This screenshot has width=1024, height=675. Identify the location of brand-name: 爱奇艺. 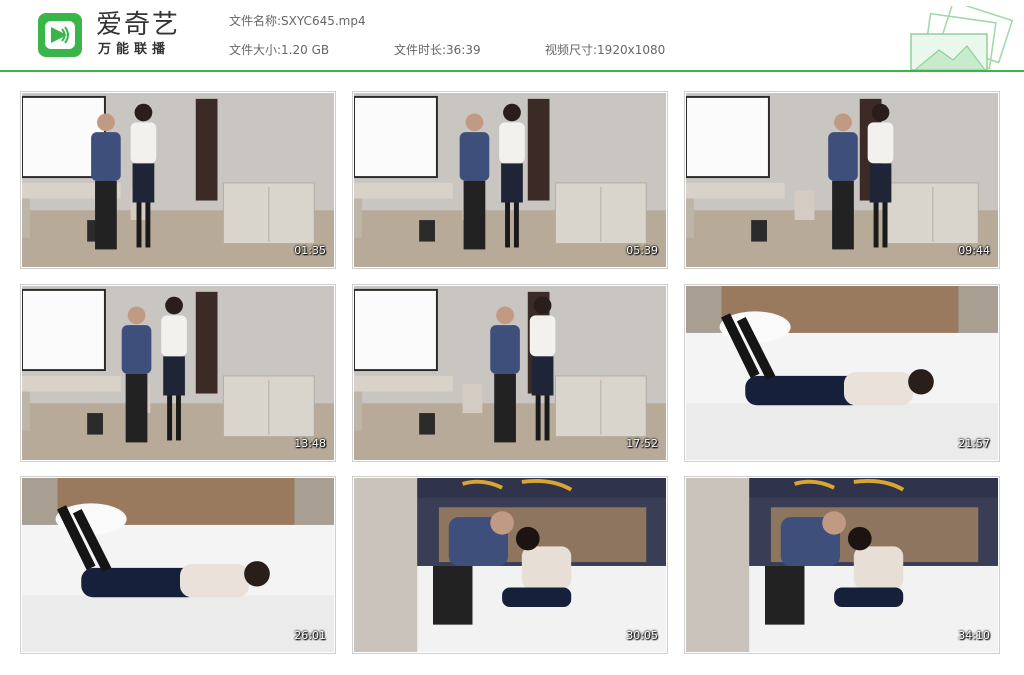
(138, 25).